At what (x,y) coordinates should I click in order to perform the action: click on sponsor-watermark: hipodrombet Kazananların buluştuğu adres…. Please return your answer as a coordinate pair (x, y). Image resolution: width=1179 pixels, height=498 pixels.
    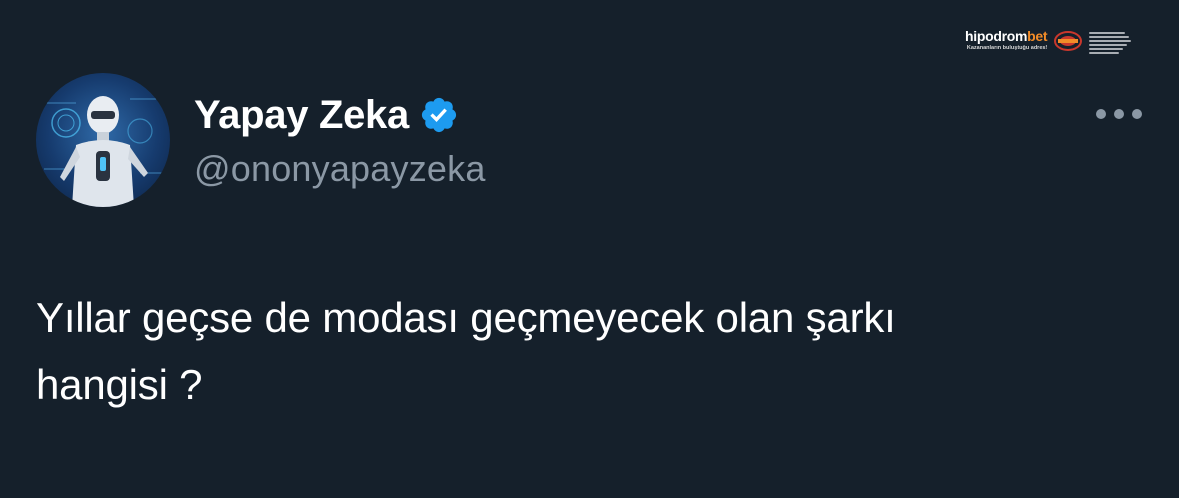
    Looking at the image, I should click on (1060, 46).